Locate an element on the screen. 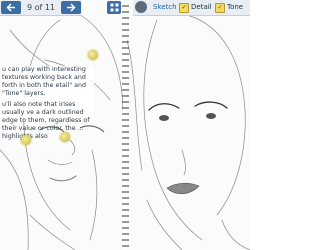 This screenshot has width=320, height=250. tone-checkbox-icon: ✓ is located at coordinates (220, 7).